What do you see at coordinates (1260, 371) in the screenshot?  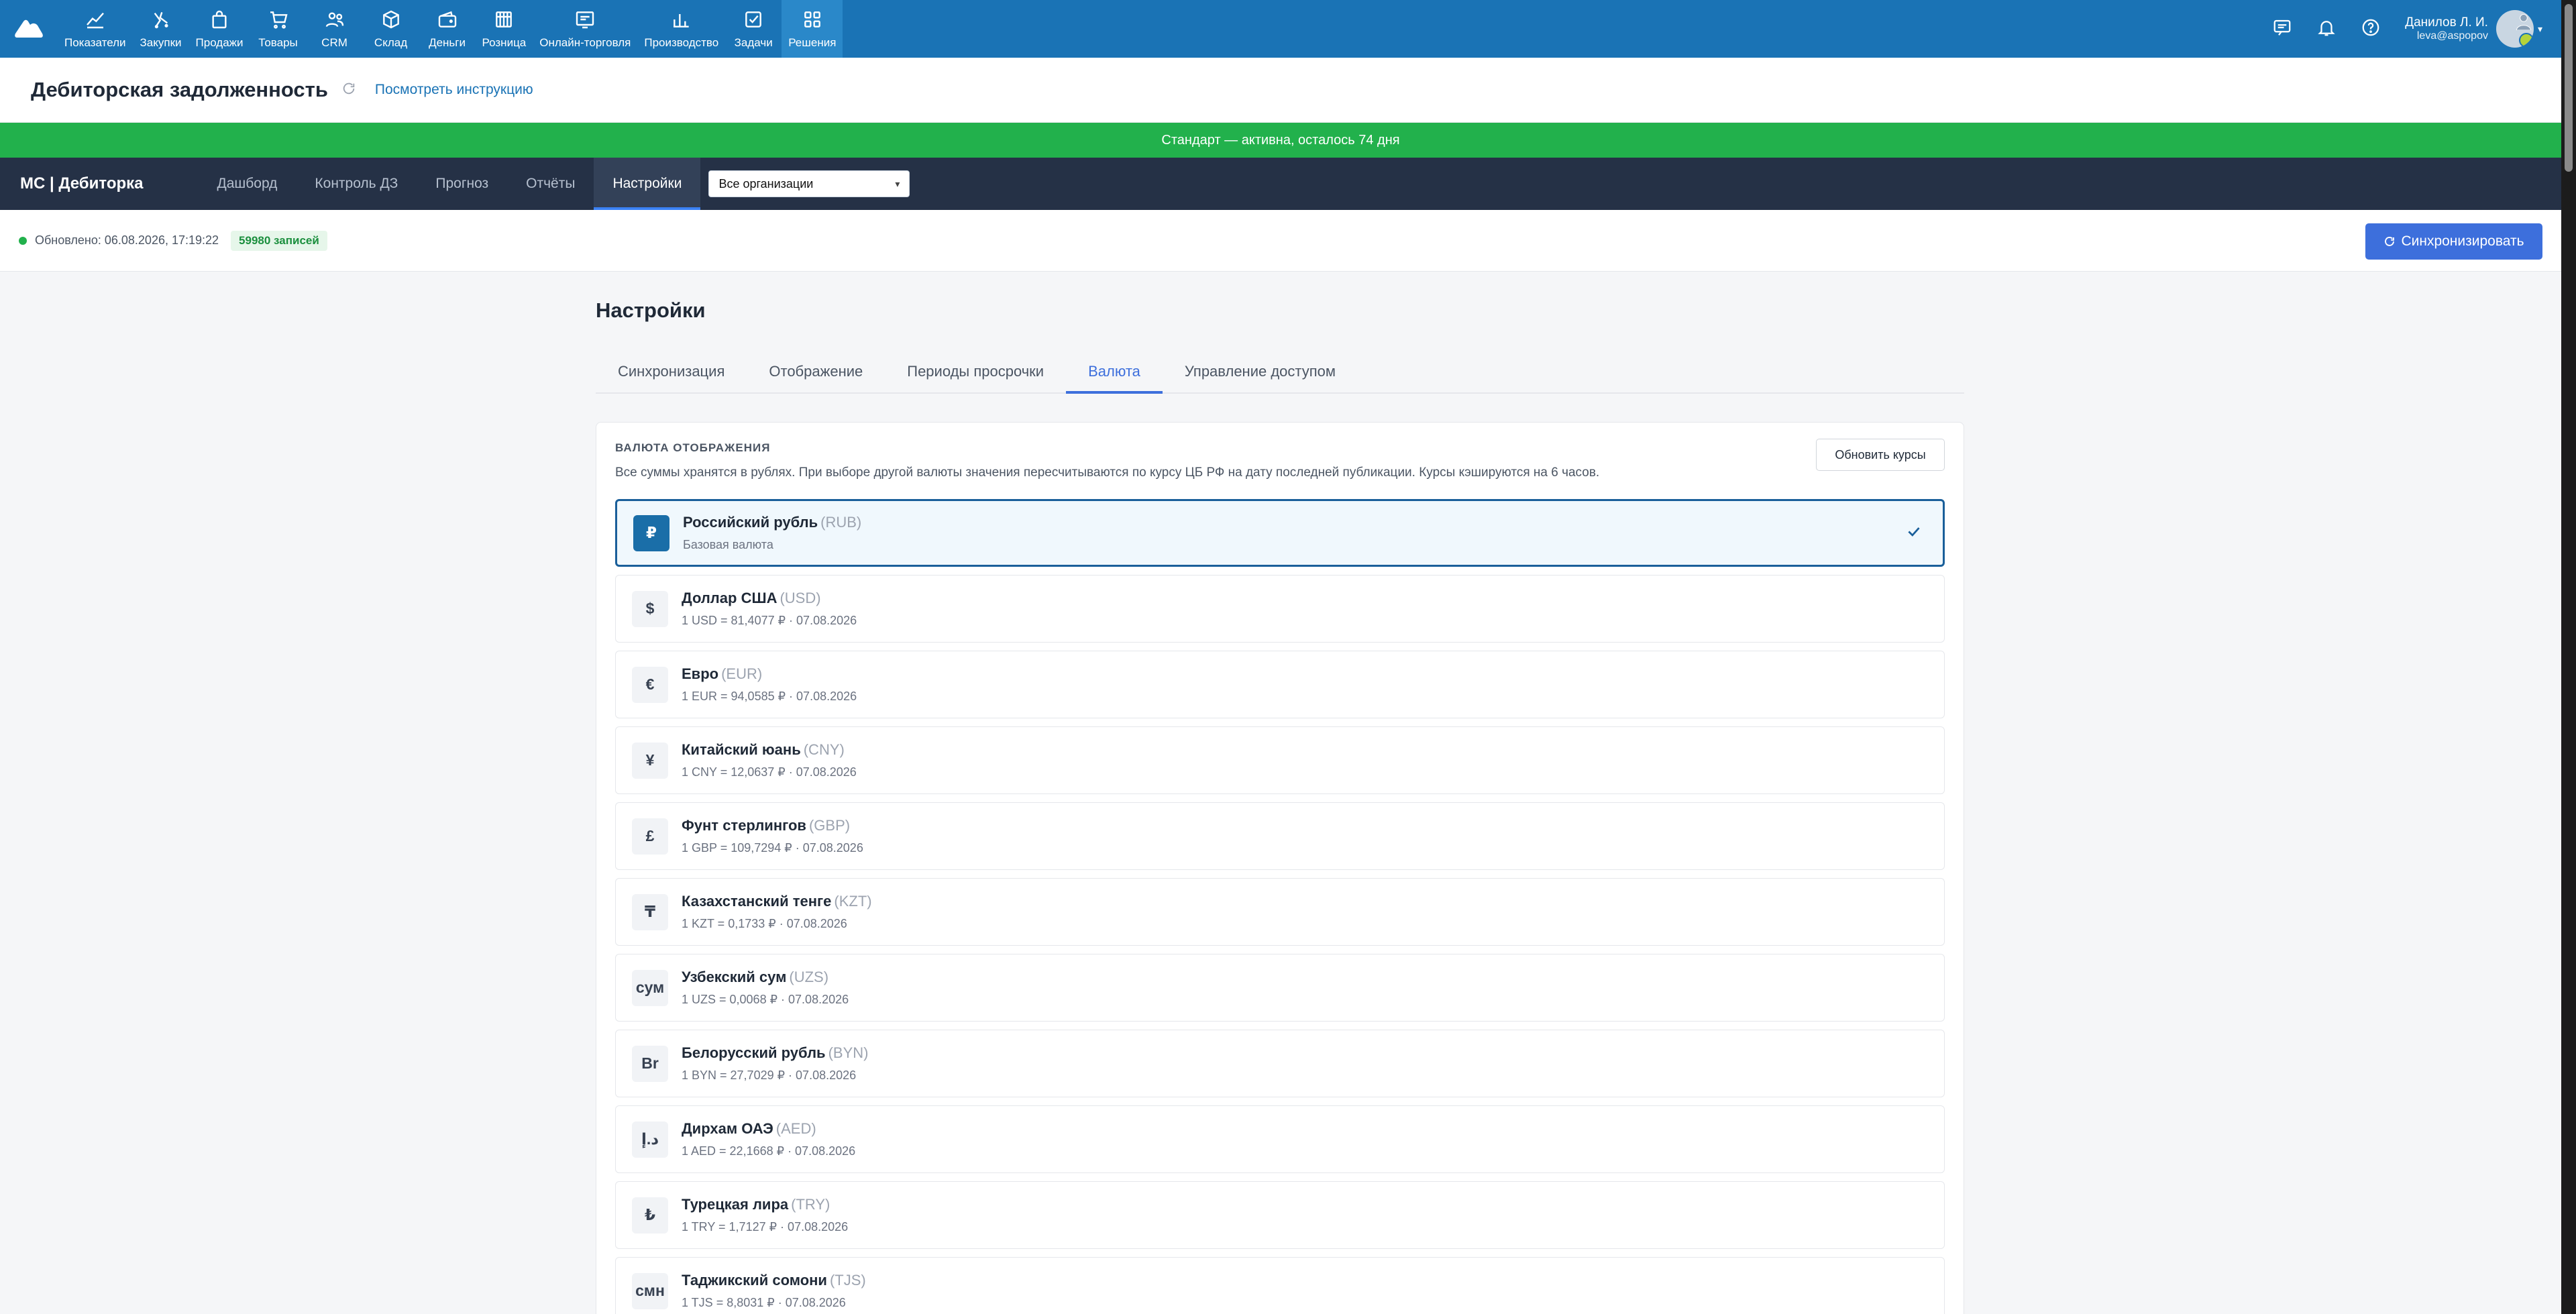 I see `settings-tab: Управление доступом` at bounding box center [1260, 371].